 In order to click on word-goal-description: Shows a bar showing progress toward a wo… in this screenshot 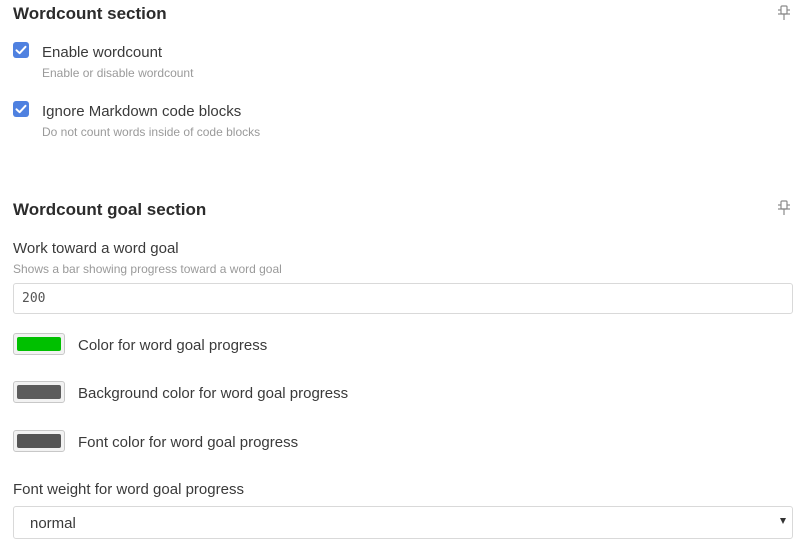, I will do `click(147, 269)`.